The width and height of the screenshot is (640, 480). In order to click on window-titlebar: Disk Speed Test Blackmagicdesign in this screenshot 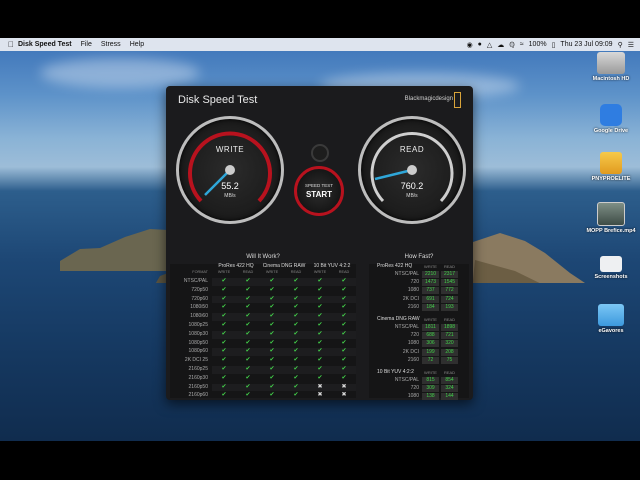, I will do `click(319, 97)`.